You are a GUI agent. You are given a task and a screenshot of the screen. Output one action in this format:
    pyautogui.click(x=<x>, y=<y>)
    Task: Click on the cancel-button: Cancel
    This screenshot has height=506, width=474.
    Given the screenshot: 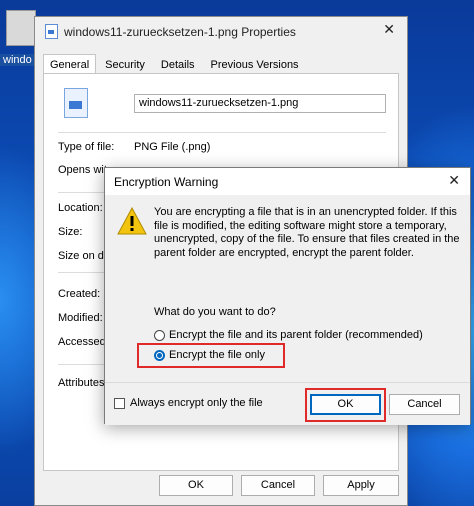 What is the action you would take?
    pyautogui.click(x=424, y=404)
    